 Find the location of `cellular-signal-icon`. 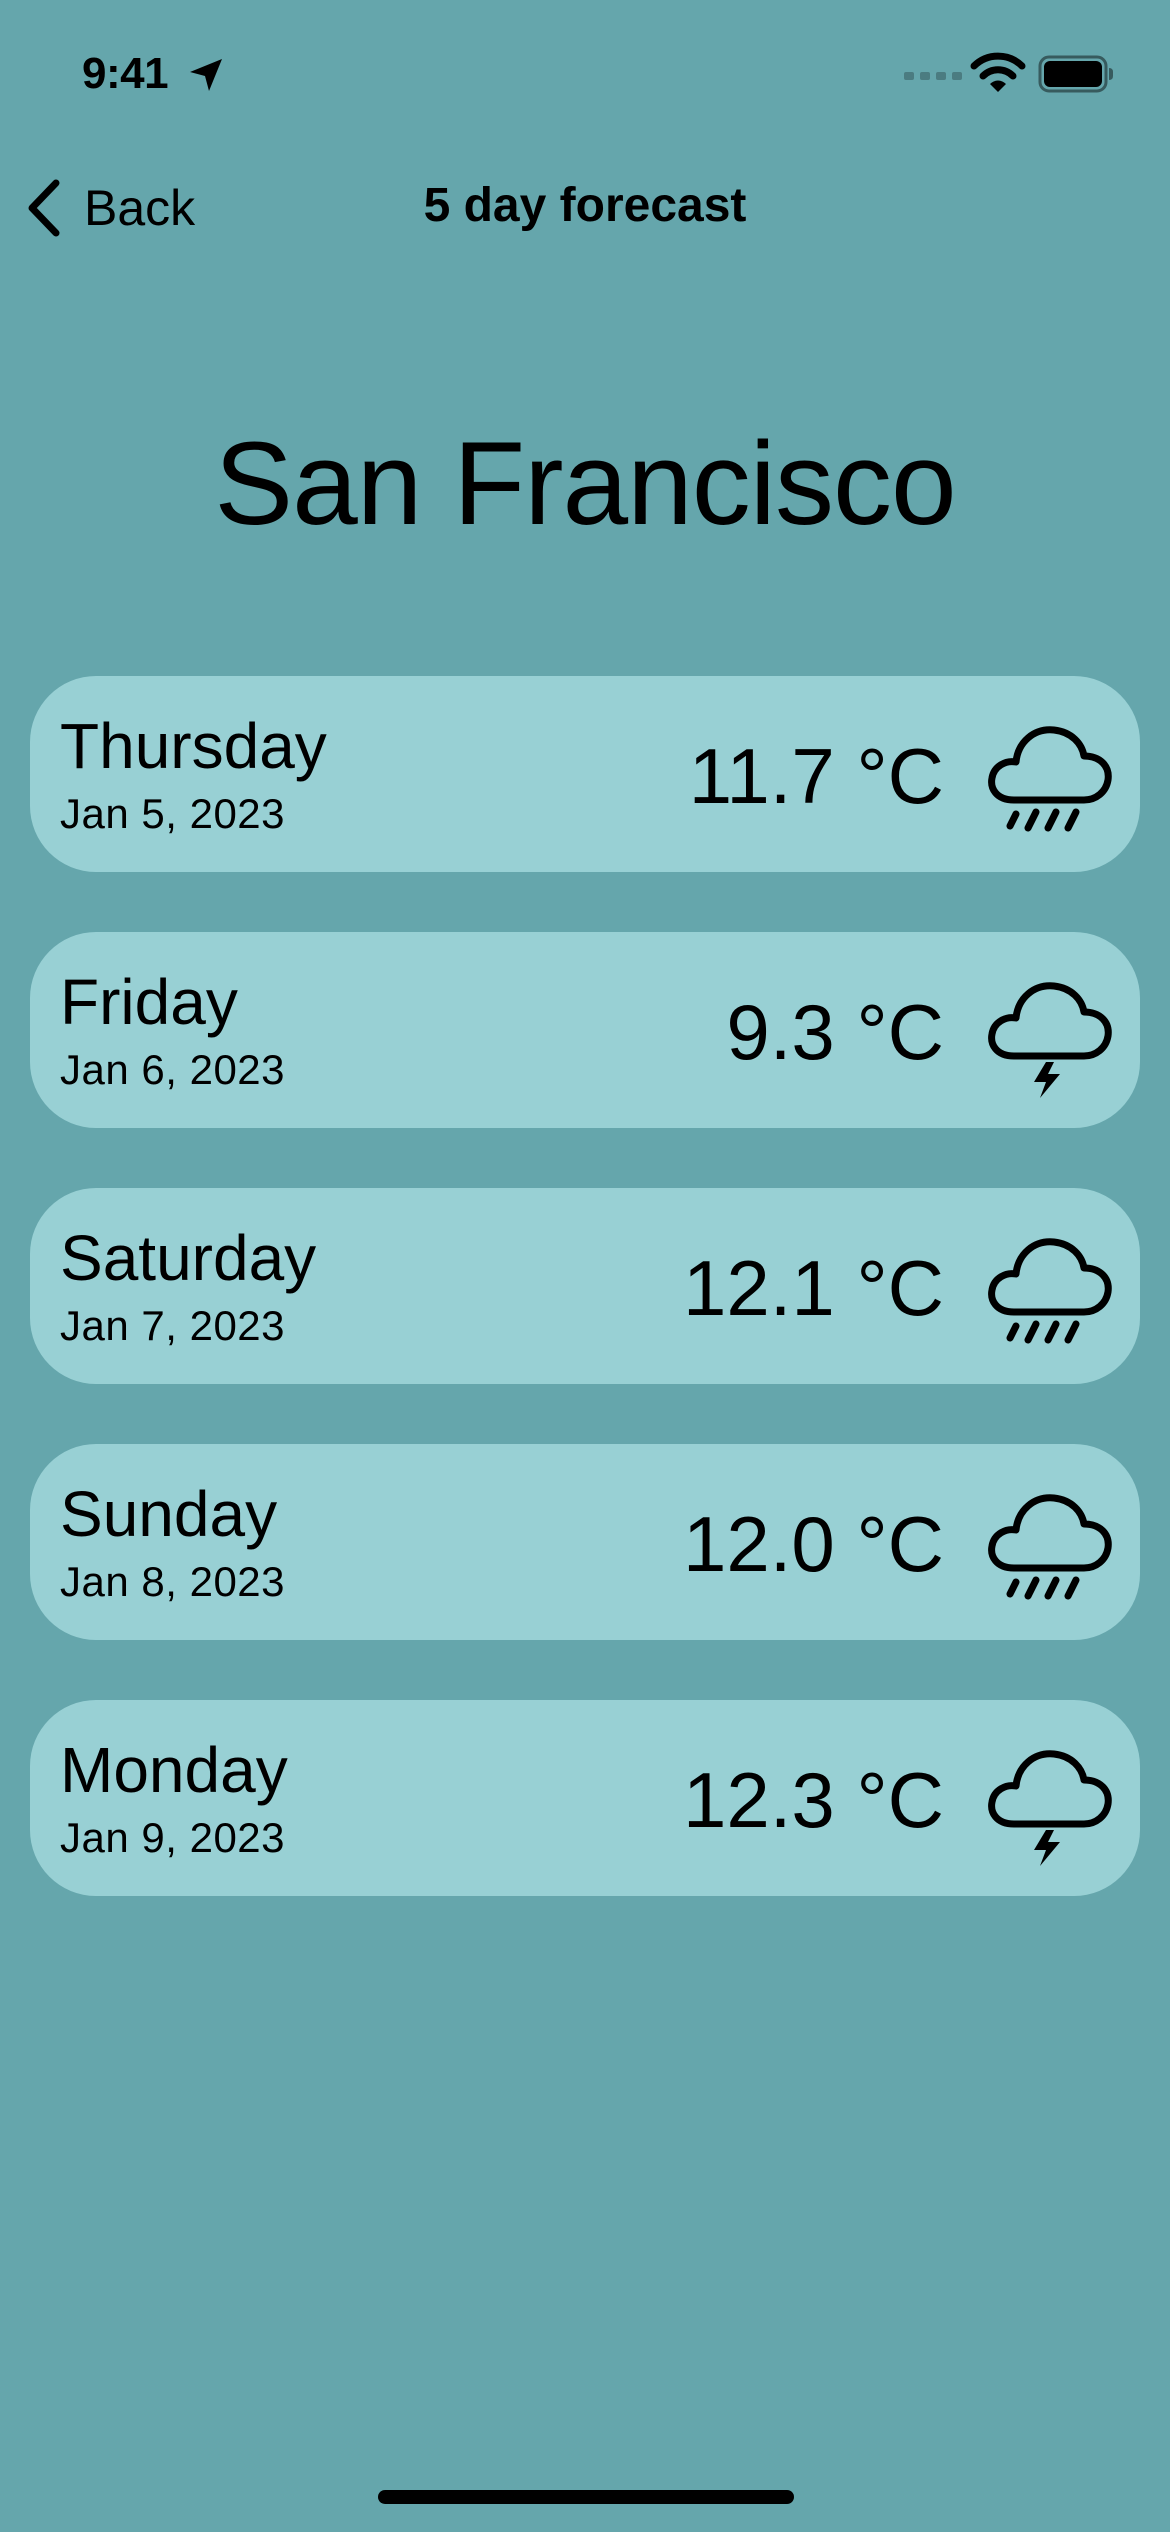

cellular-signal-icon is located at coordinates (933, 76).